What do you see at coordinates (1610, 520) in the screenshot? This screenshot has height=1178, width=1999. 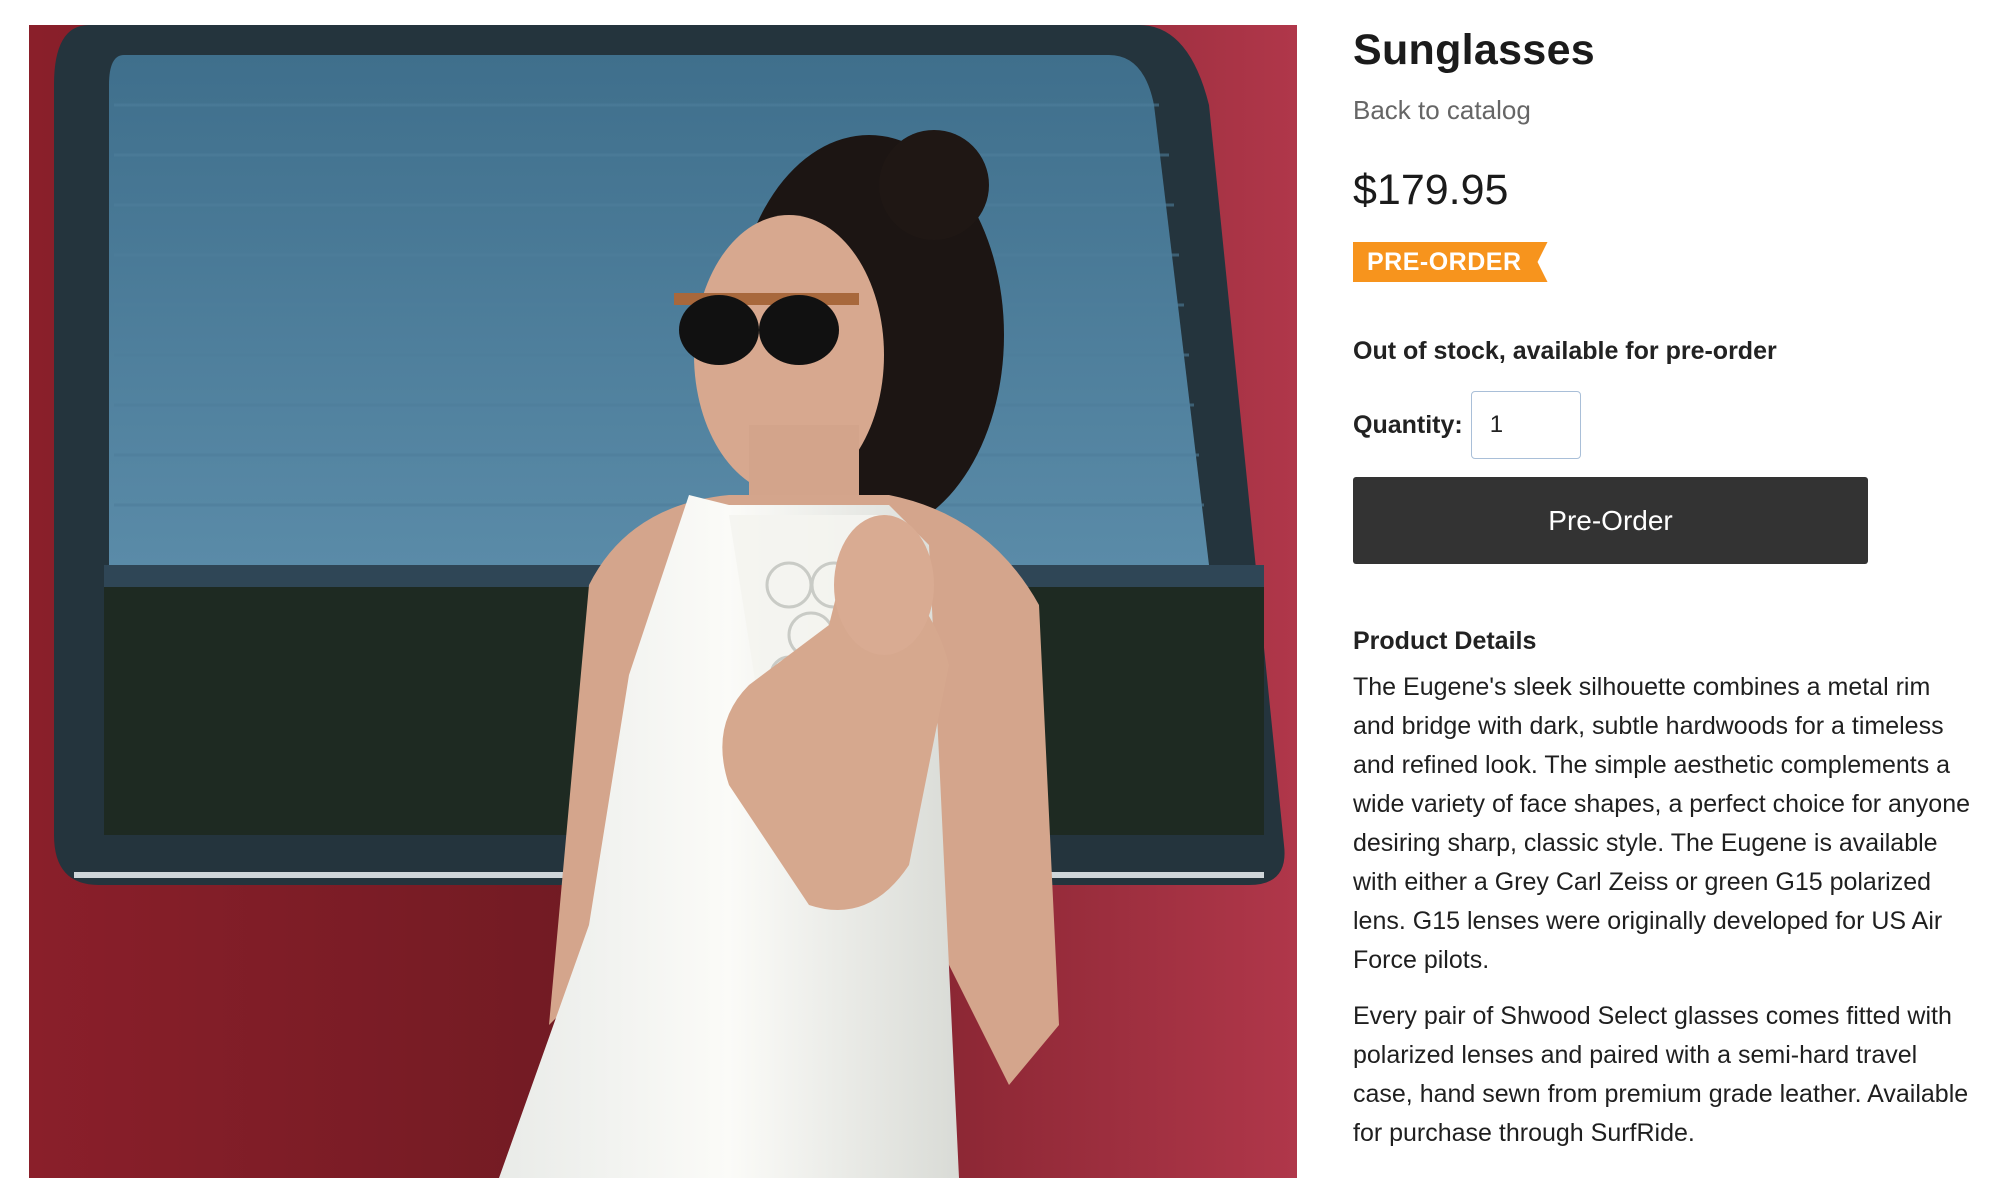 I see `pre-order-button: Pre-Order` at bounding box center [1610, 520].